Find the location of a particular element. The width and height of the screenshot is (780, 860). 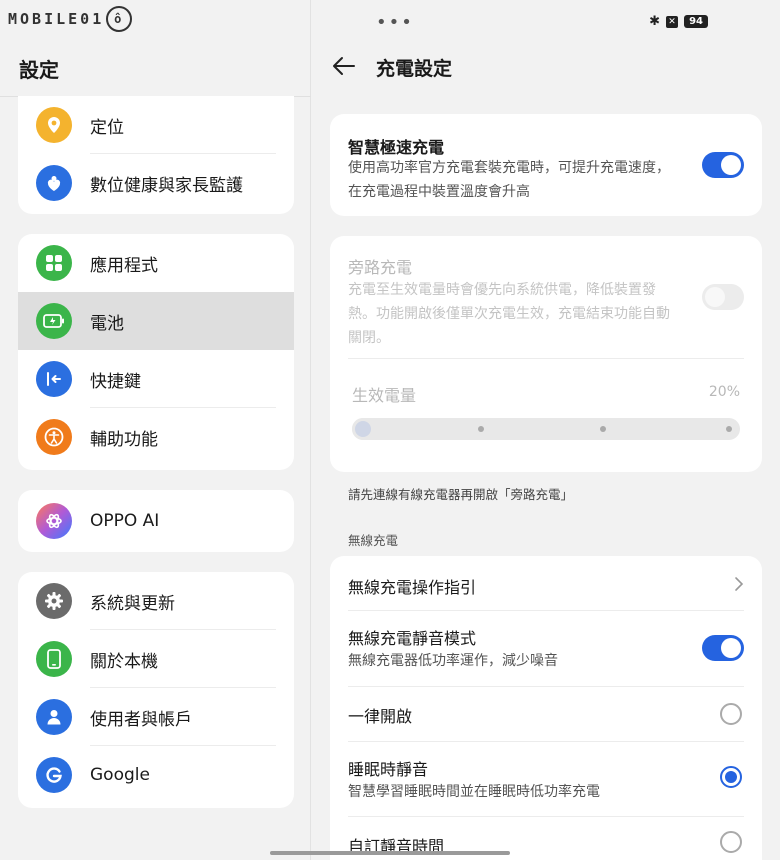

wireless-silent-toggle is located at coordinates (723, 648).